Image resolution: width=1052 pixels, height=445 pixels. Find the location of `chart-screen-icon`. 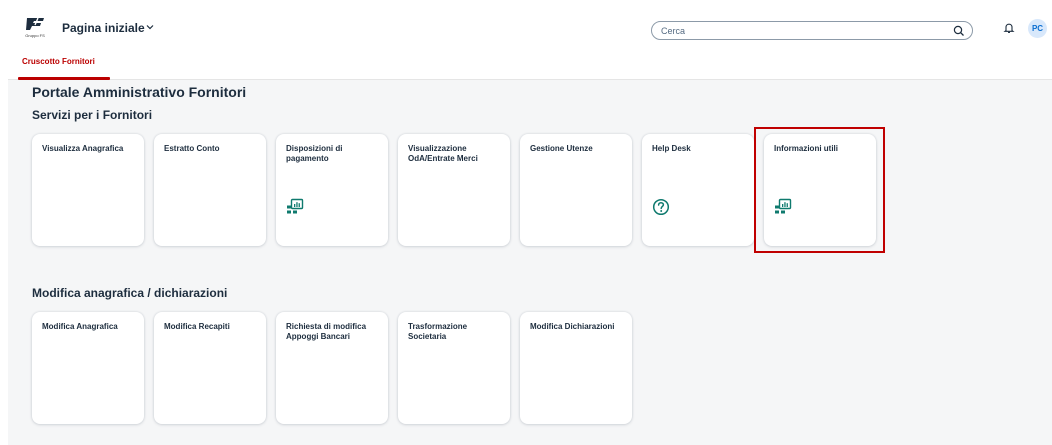

chart-screen-icon is located at coordinates (295, 206).